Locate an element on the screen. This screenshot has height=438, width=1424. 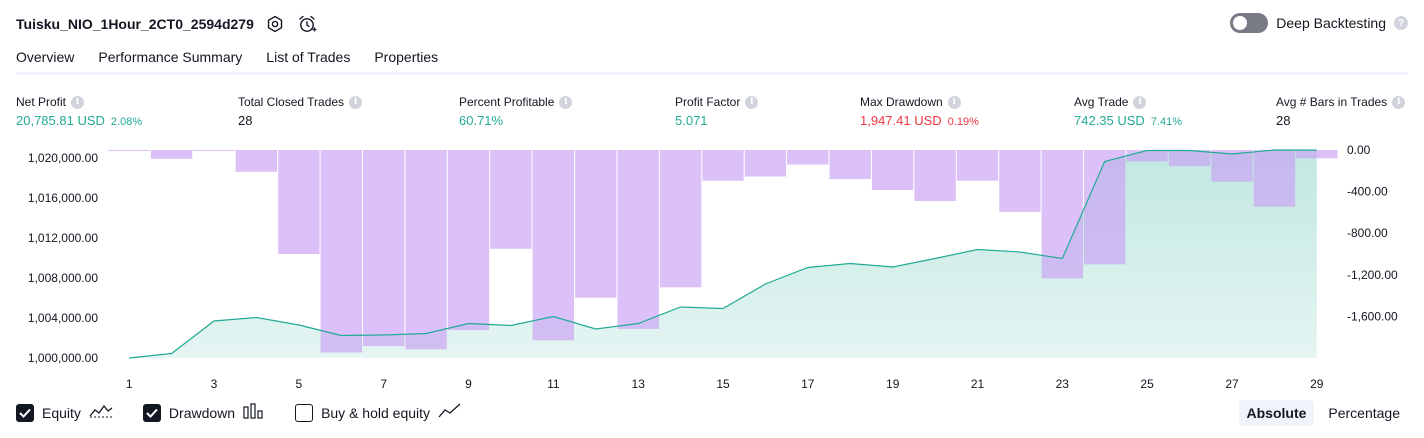
metric-label: Percent Profitable is located at coordinates (507, 102).